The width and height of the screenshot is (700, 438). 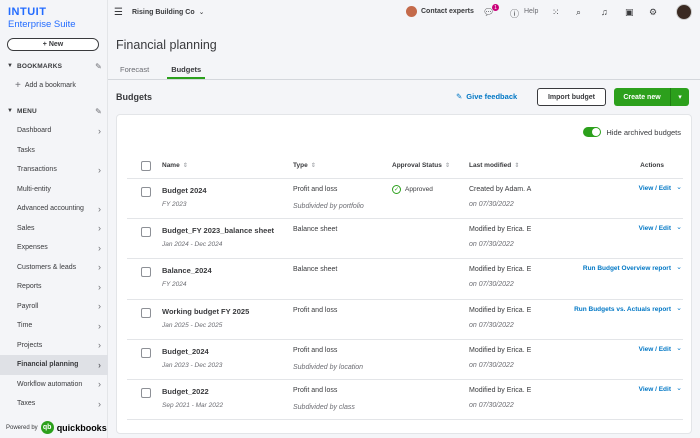 I want to click on sidebar-item-reports: Reports ›, so click(x=54, y=287).